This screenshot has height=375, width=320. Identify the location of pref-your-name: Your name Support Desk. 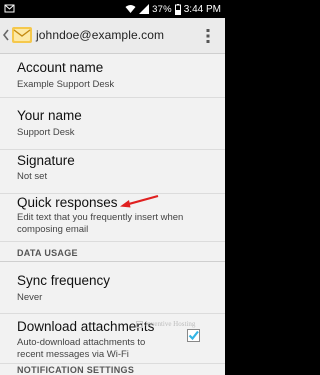
(112, 124).